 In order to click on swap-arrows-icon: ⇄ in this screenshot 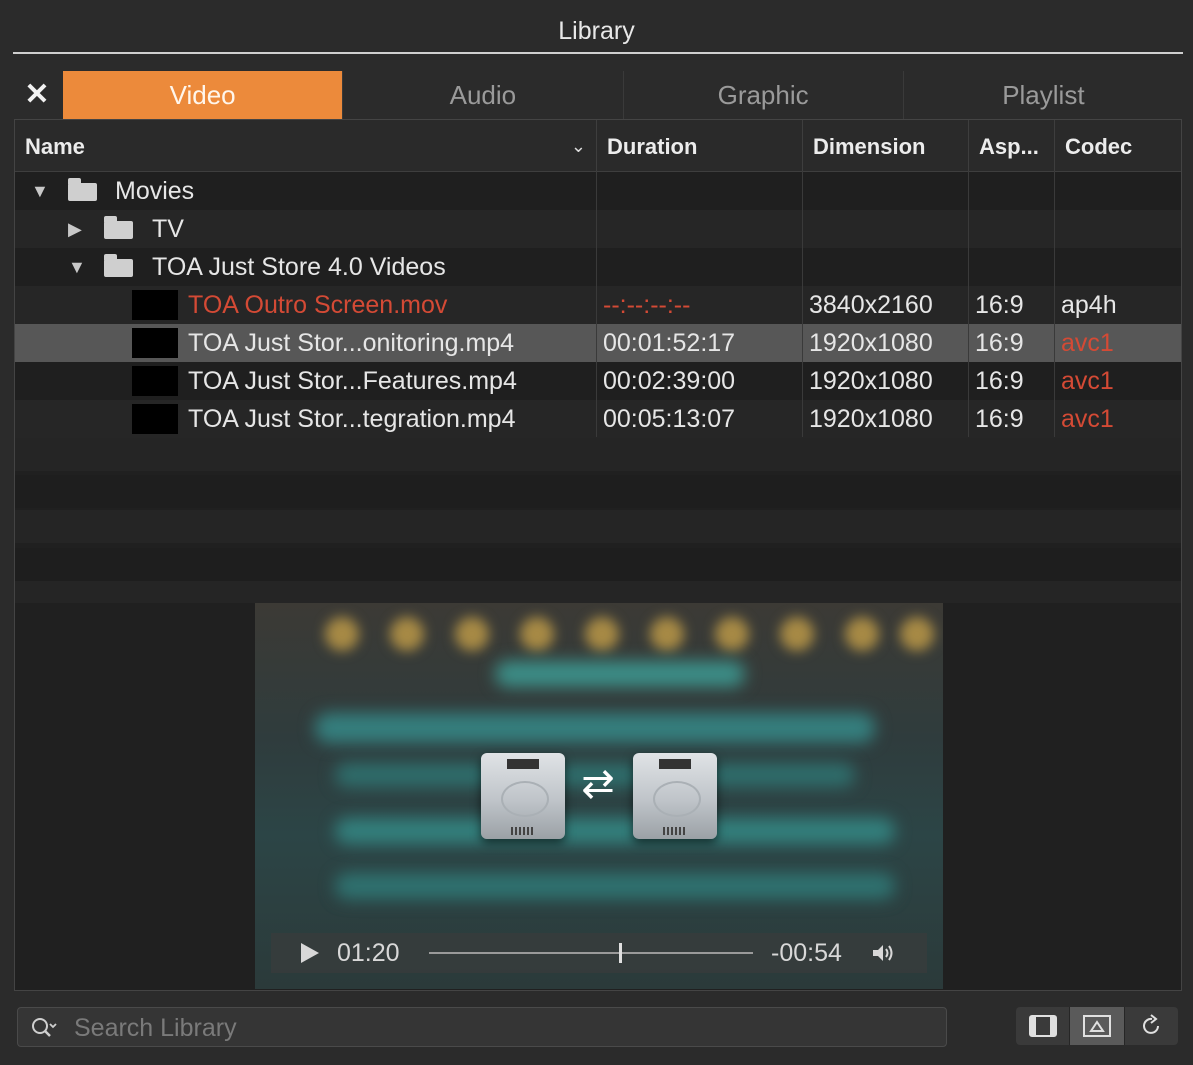, I will do `click(598, 784)`.